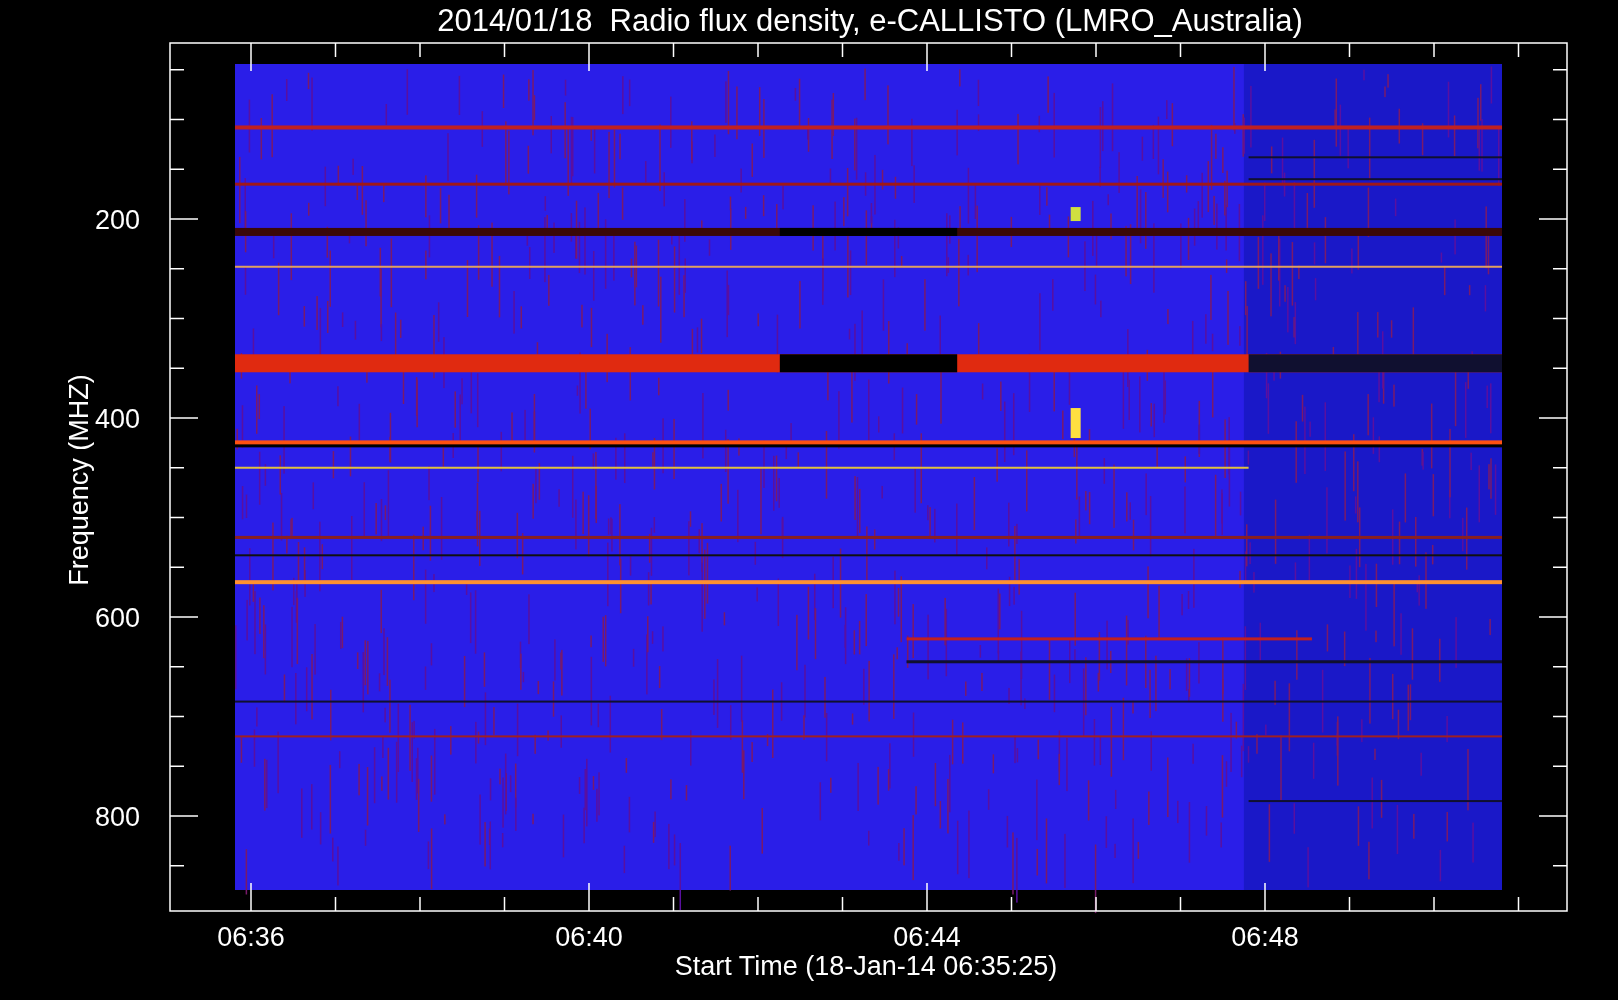 The image size is (1618, 1000). I want to click on x-axis-label: Start Time (18-Jan-14 06:35:25), so click(866, 966).